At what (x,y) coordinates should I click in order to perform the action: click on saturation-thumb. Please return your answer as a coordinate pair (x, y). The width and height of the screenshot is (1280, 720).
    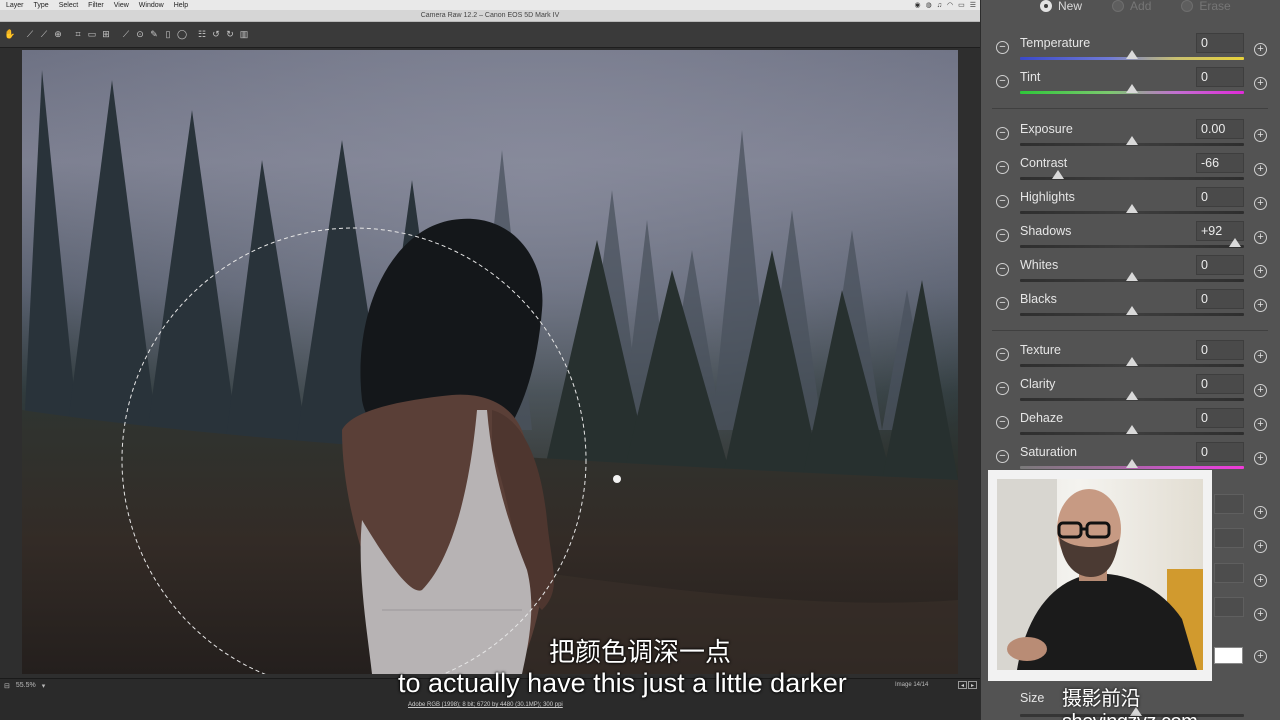
    Looking at the image, I should click on (1132, 463).